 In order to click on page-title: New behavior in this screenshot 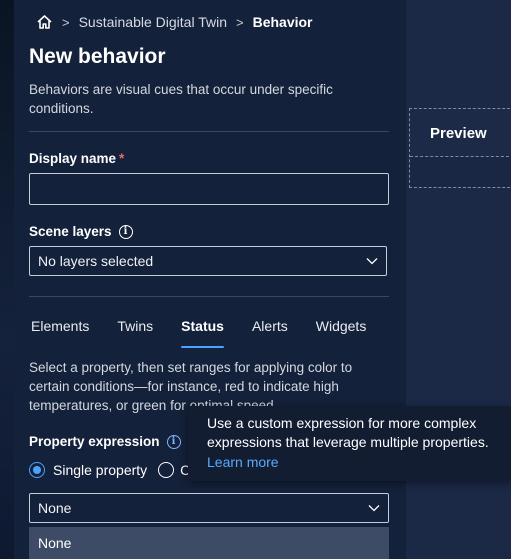, I will do `click(97, 56)`.